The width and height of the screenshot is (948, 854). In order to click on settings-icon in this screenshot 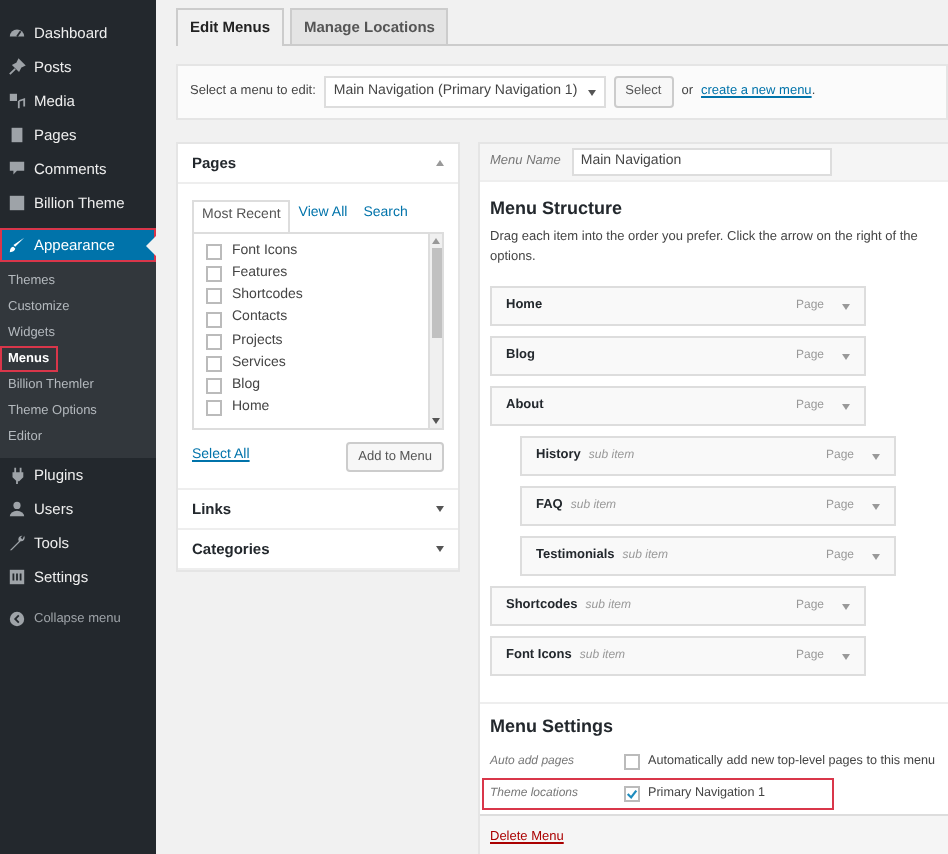, I will do `click(17, 577)`.